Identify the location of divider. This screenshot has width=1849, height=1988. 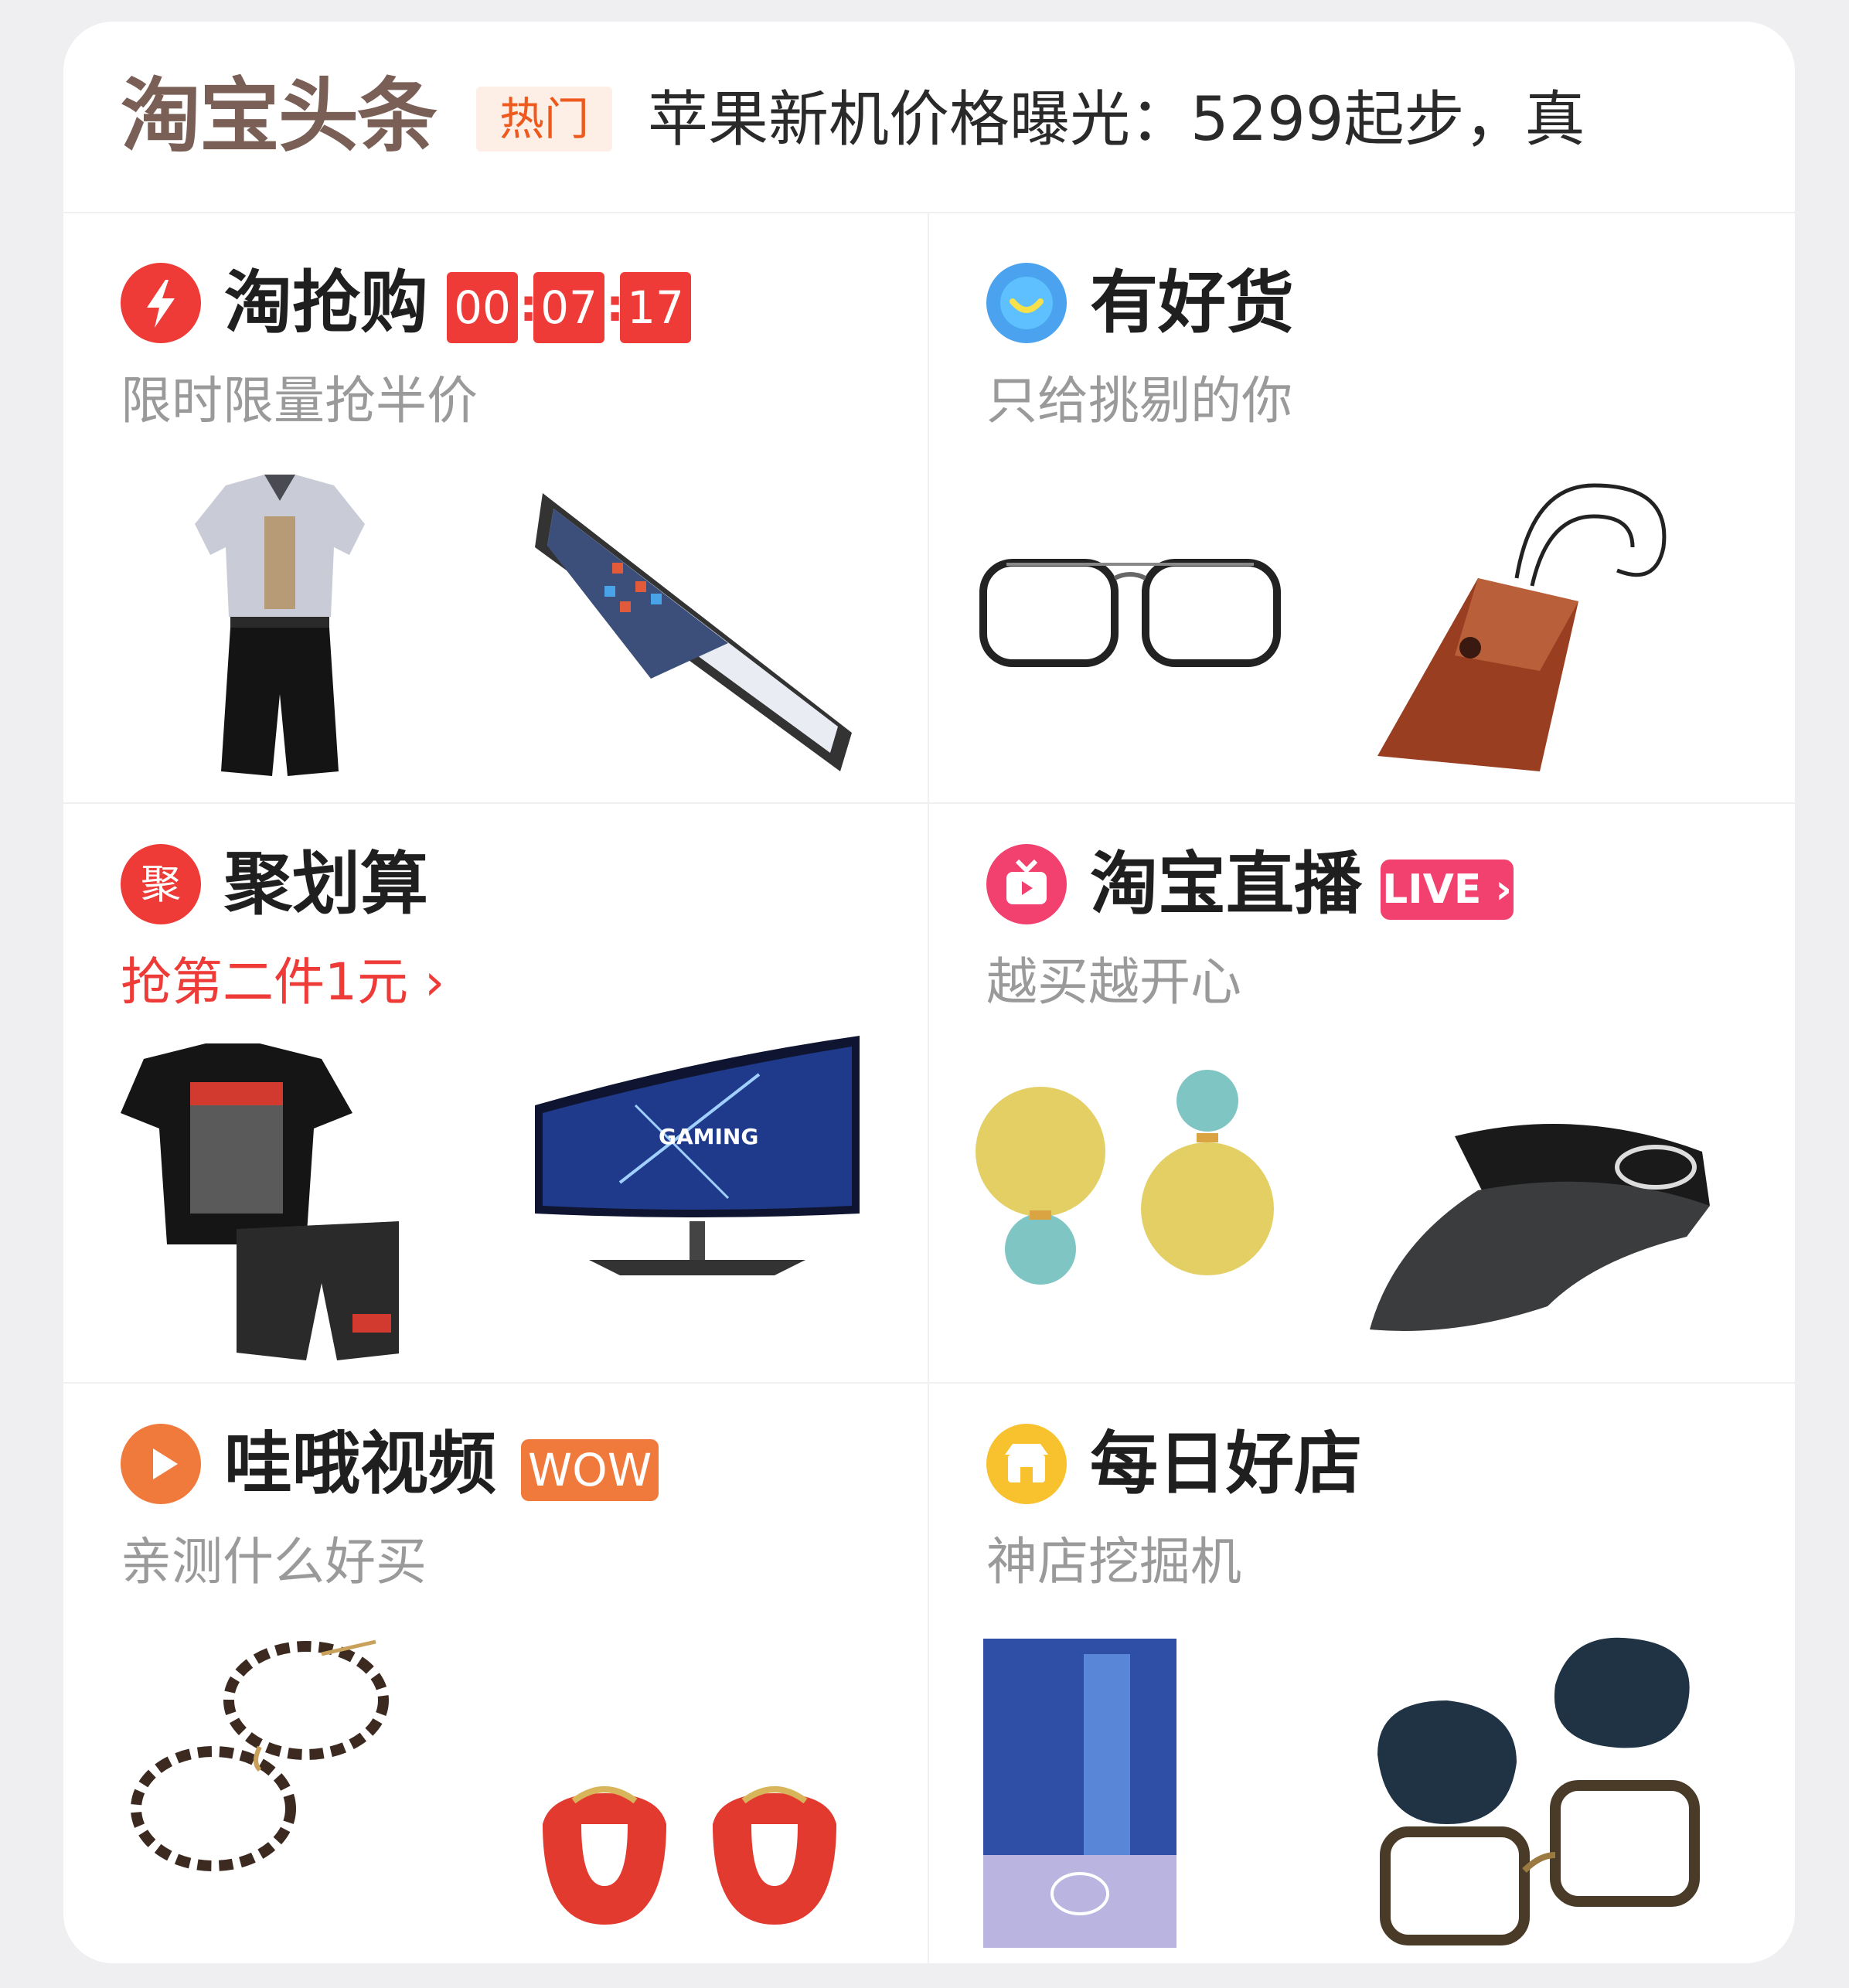
(929, 213).